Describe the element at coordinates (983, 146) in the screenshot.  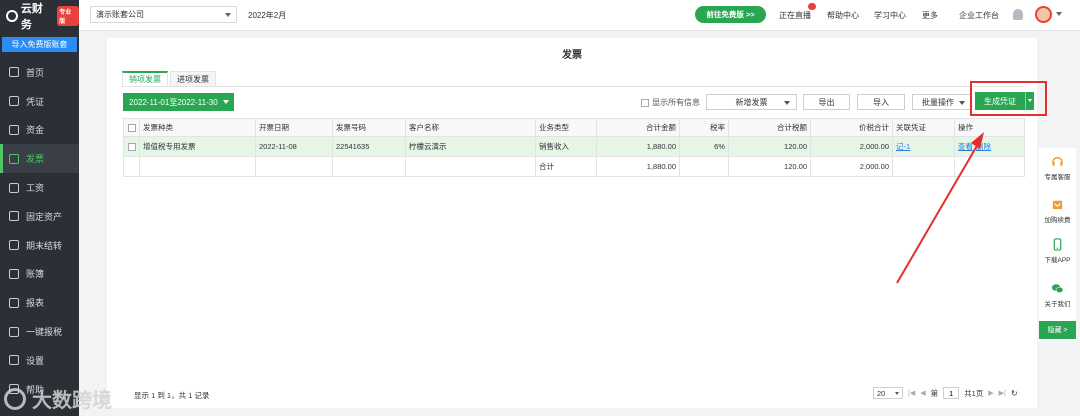
I see `delete-link: 删除` at that location.